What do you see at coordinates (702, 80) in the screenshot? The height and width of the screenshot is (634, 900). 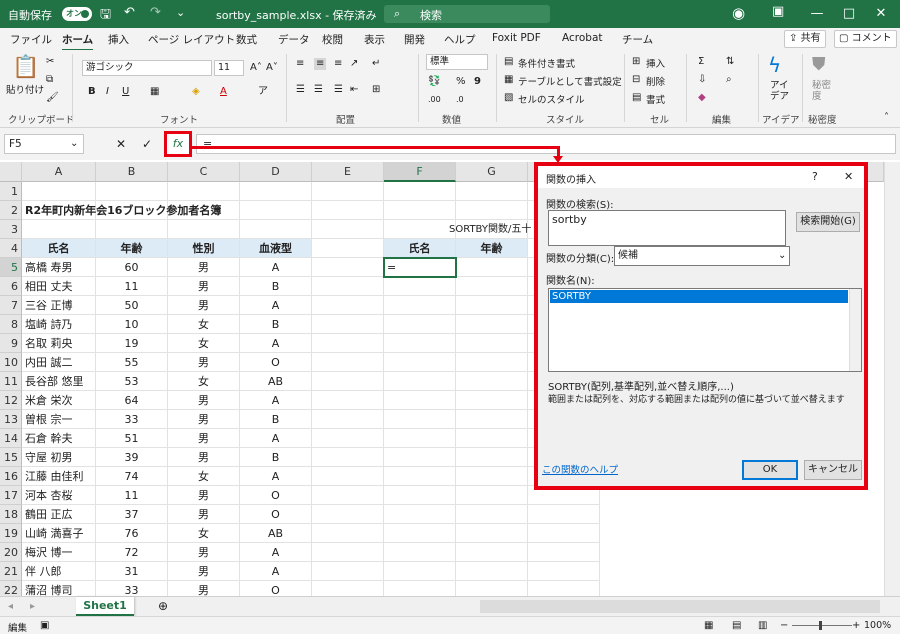 I see `fill-icon: ⇩` at bounding box center [702, 80].